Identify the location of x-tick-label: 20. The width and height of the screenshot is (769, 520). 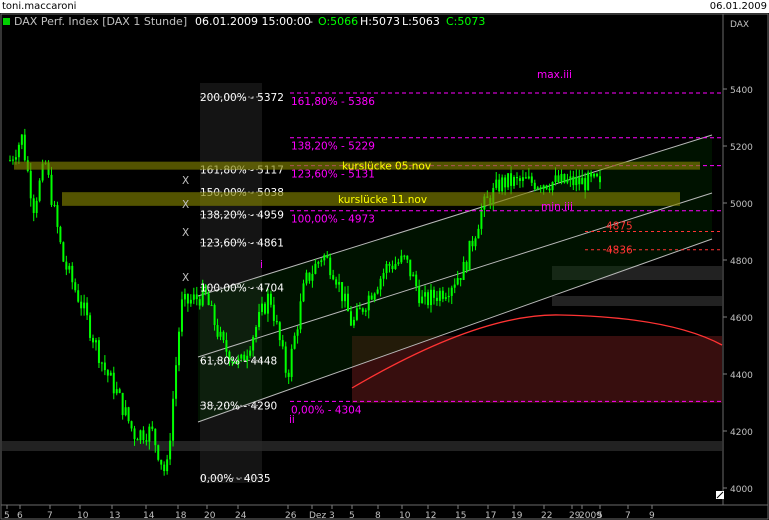
(210, 515).